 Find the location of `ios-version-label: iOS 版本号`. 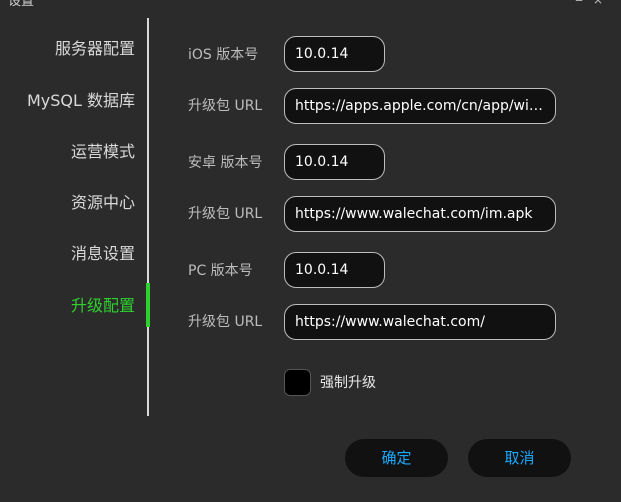

ios-version-label: iOS 版本号 is located at coordinates (223, 55).